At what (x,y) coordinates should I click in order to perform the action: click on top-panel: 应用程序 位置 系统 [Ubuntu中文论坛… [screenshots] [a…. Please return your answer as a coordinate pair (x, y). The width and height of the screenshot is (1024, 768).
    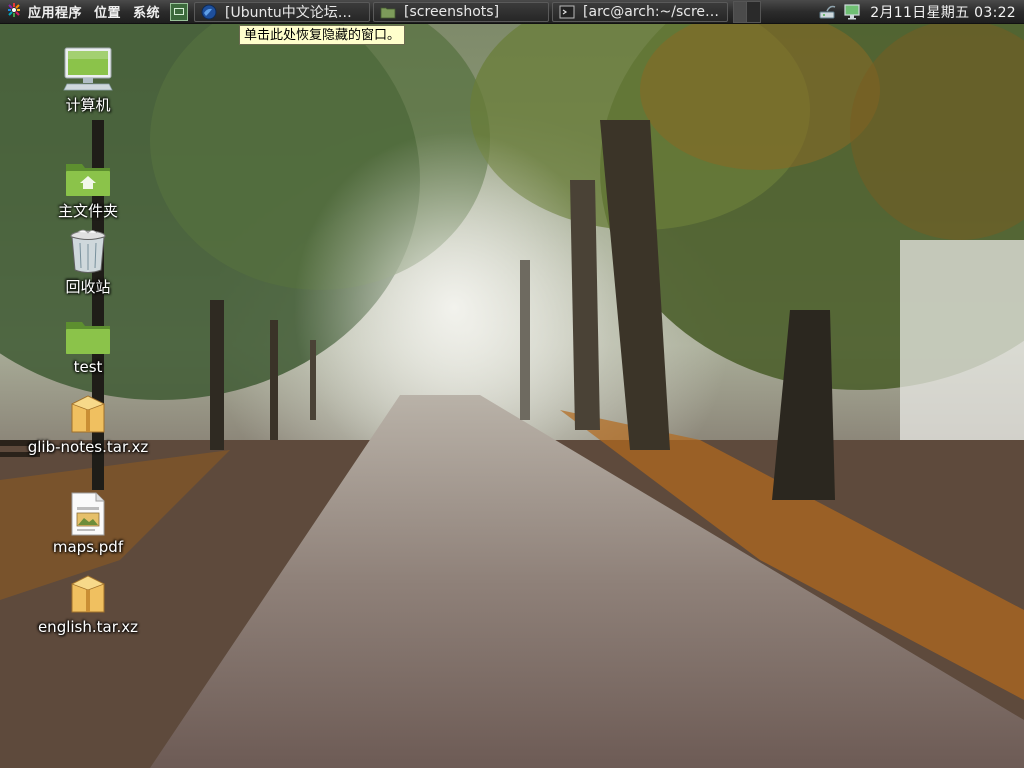
    Looking at the image, I should click on (512, 12).